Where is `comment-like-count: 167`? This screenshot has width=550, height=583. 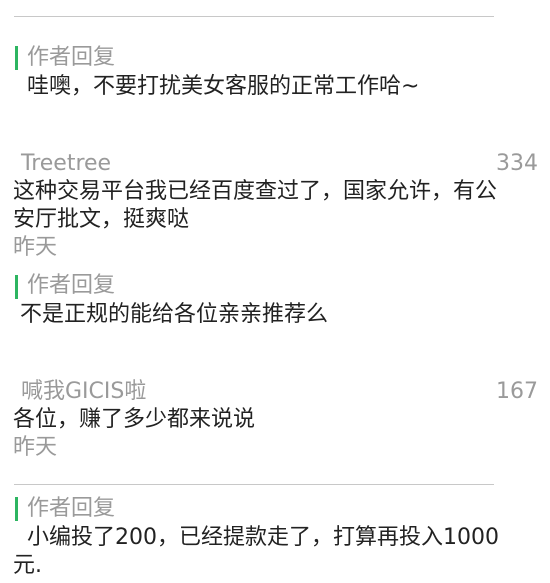
comment-like-count: 167 is located at coordinates (517, 392).